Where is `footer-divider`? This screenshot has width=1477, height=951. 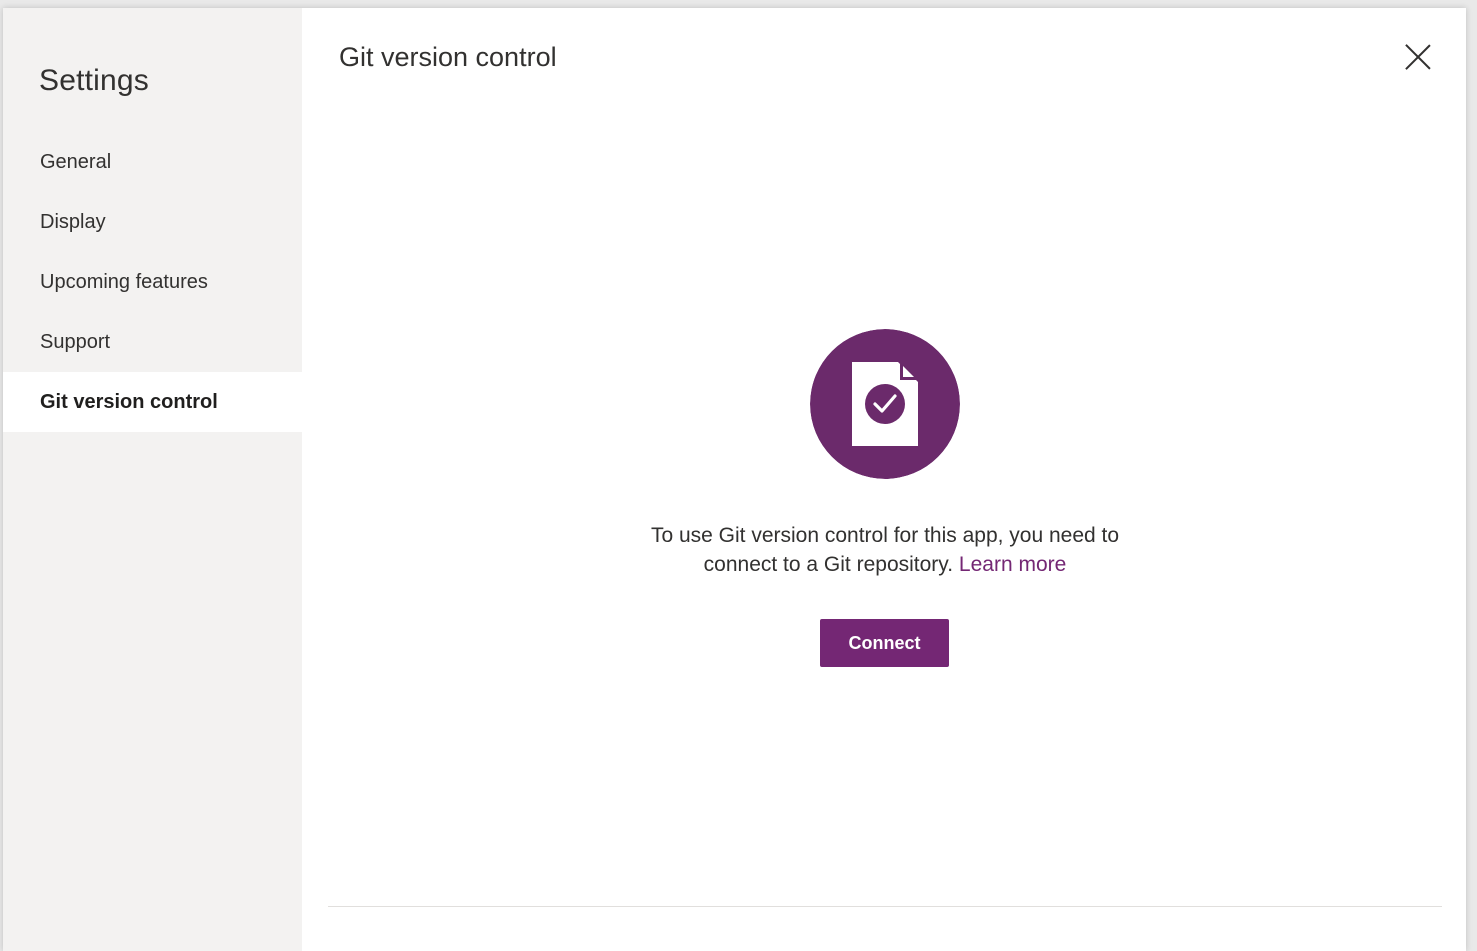
footer-divider is located at coordinates (885, 906).